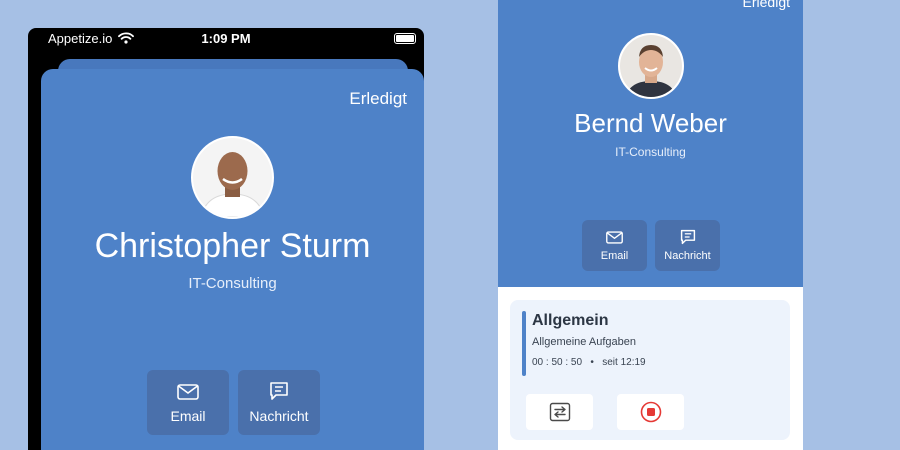  I want to click on stop-timer-button, so click(650, 412).